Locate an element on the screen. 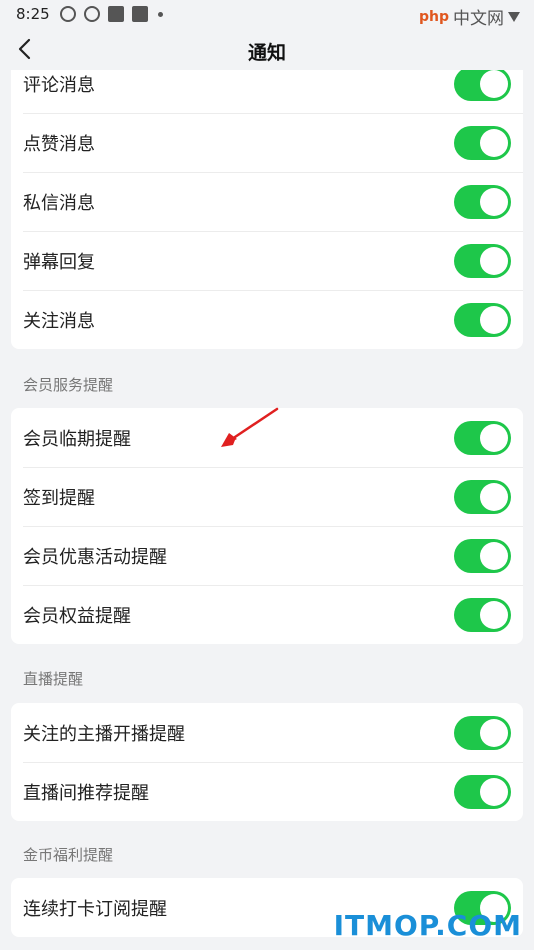 The width and height of the screenshot is (534, 950). setting-label: 评论消息 is located at coordinates (59, 85).